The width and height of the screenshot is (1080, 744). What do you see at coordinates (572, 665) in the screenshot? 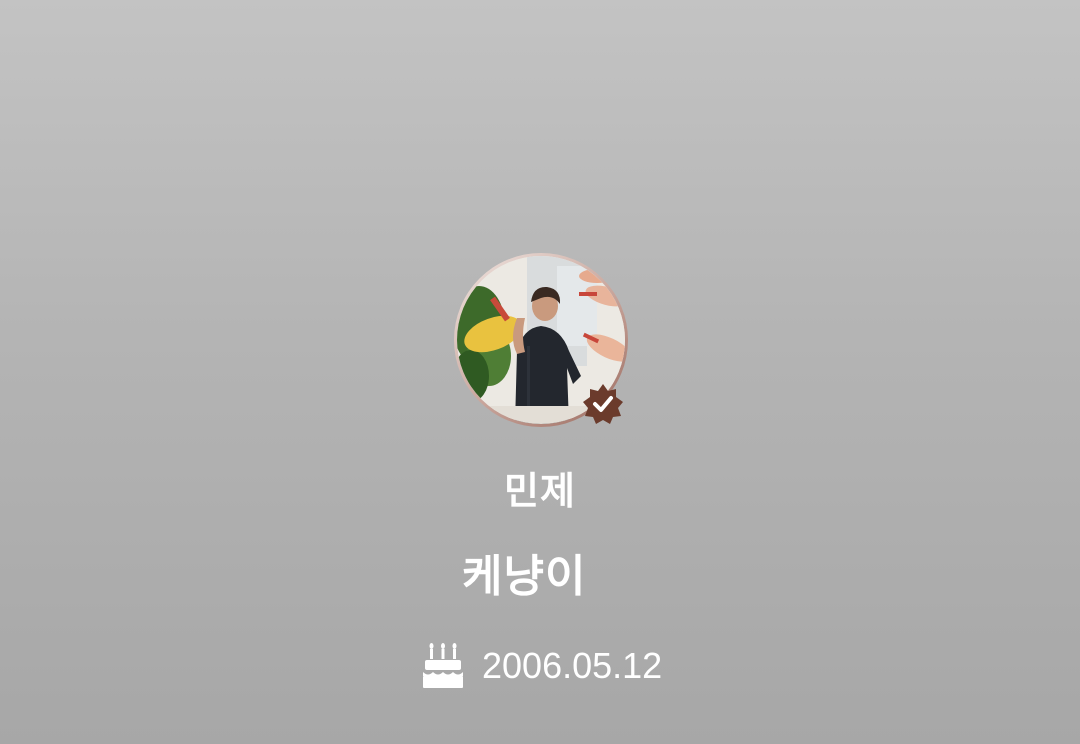
I see `birthday-date: 2006.05.12` at bounding box center [572, 665].